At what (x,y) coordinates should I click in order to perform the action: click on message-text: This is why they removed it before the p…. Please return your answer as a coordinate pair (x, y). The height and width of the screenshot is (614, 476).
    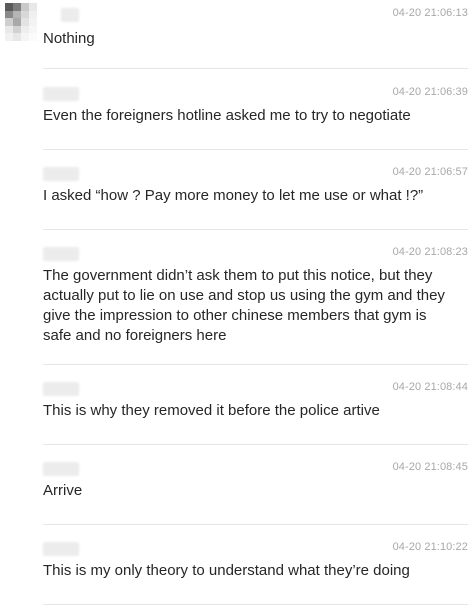
    Looking at the image, I should click on (211, 410).